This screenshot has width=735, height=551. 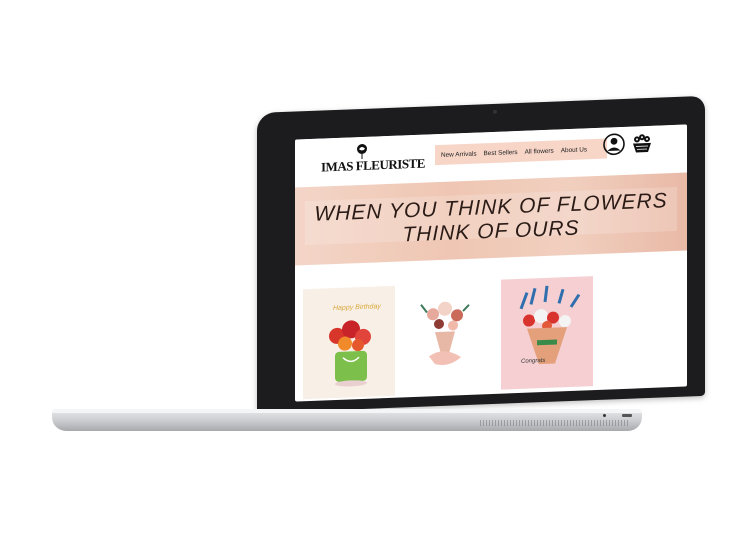 I want to click on congrats-bouquet-image: Congrats, so click(x=550, y=325).